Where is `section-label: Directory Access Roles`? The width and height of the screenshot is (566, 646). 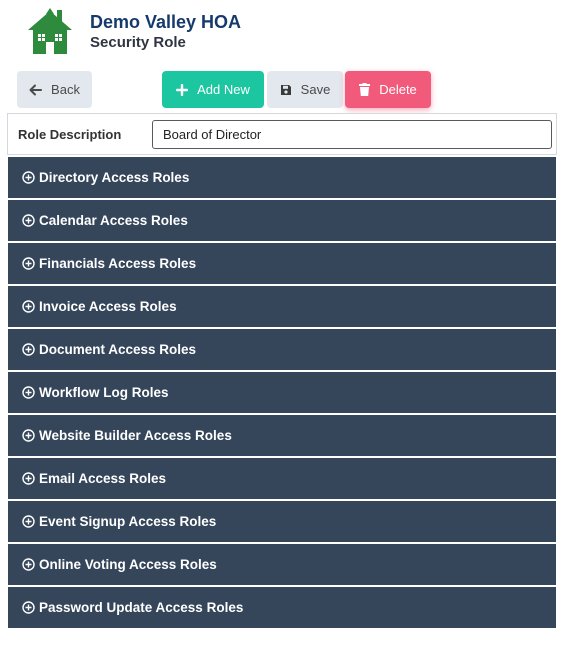 section-label: Directory Access Roles is located at coordinates (114, 177).